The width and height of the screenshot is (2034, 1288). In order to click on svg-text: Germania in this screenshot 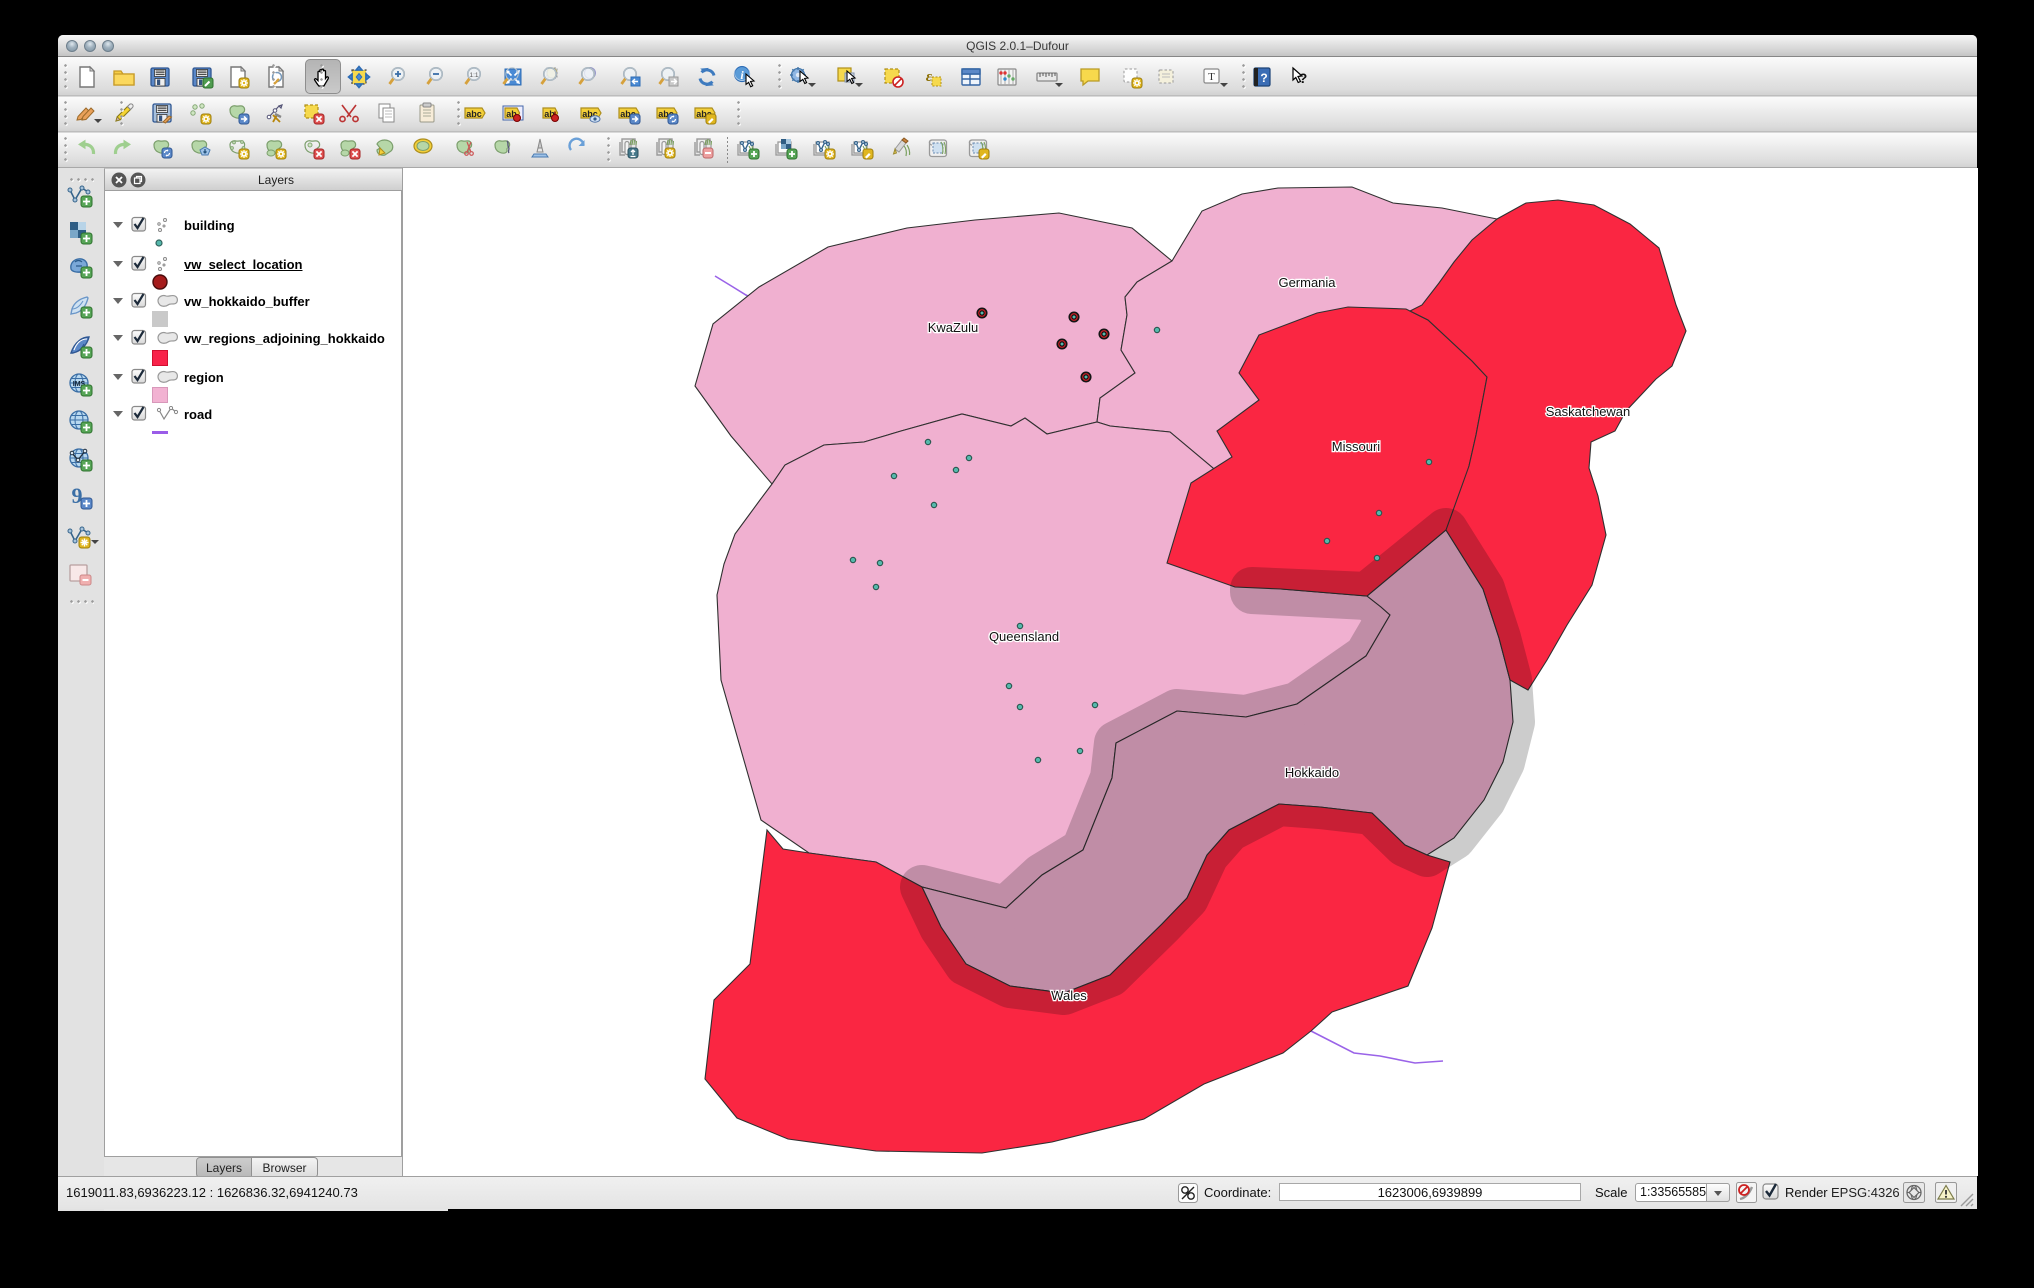, I will do `click(1307, 282)`.